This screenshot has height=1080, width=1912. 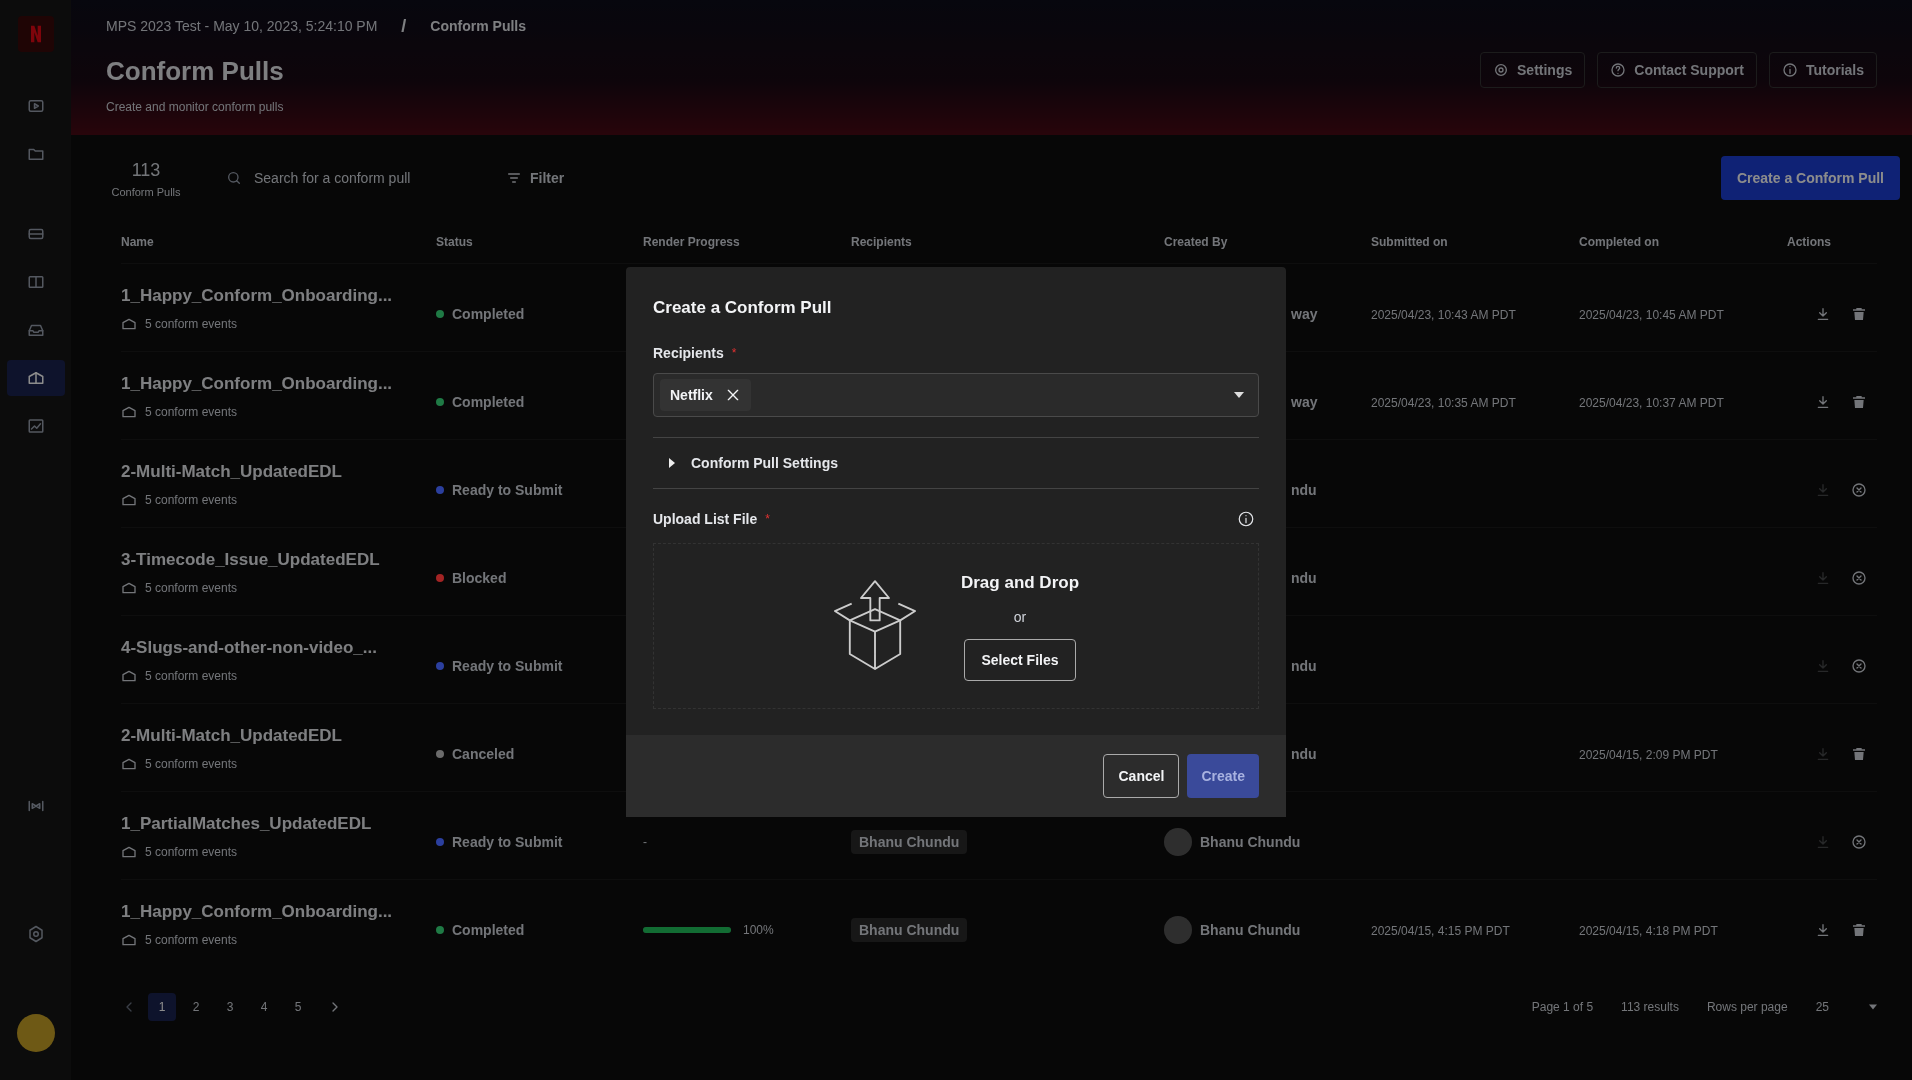 What do you see at coordinates (1020, 660) in the screenshot?
I see `select-files-button: Select Files` at bounding box center [1020, 660].